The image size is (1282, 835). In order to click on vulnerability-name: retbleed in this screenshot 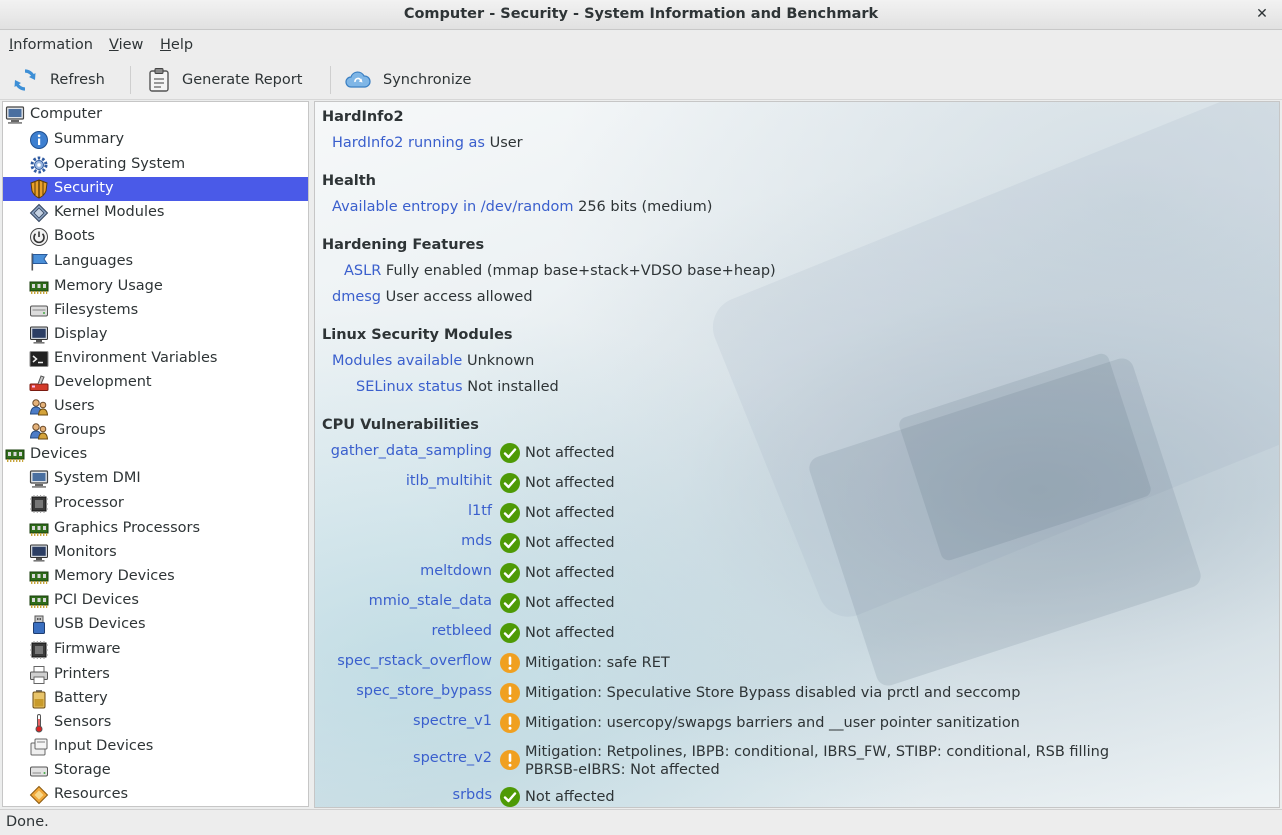, I will do `click(461, 631)`.